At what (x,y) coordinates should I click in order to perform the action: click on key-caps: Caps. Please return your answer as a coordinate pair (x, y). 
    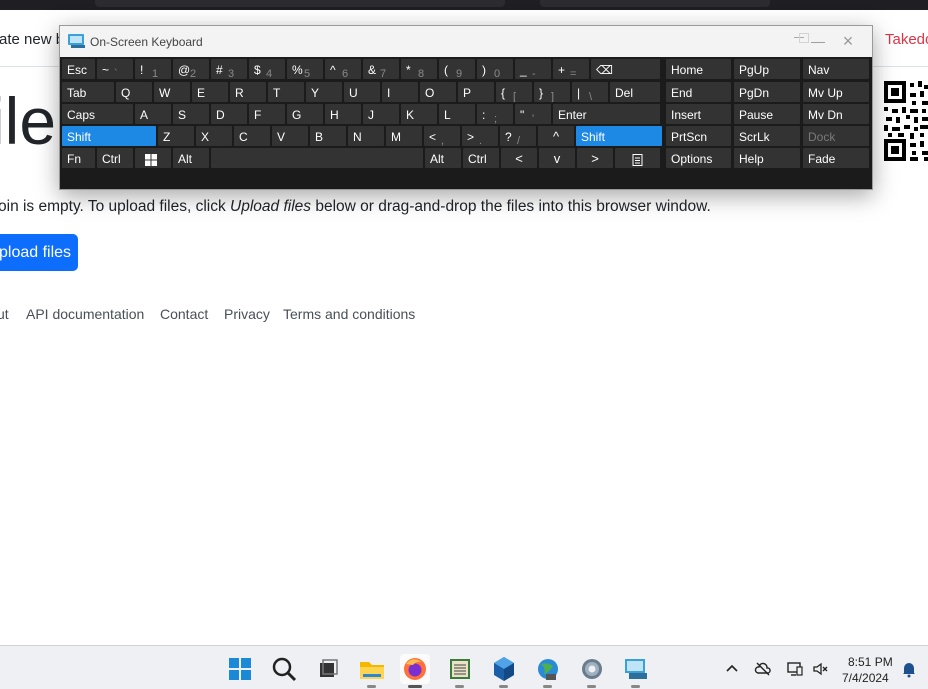
    Looking at the image, I should click on (97, 114).